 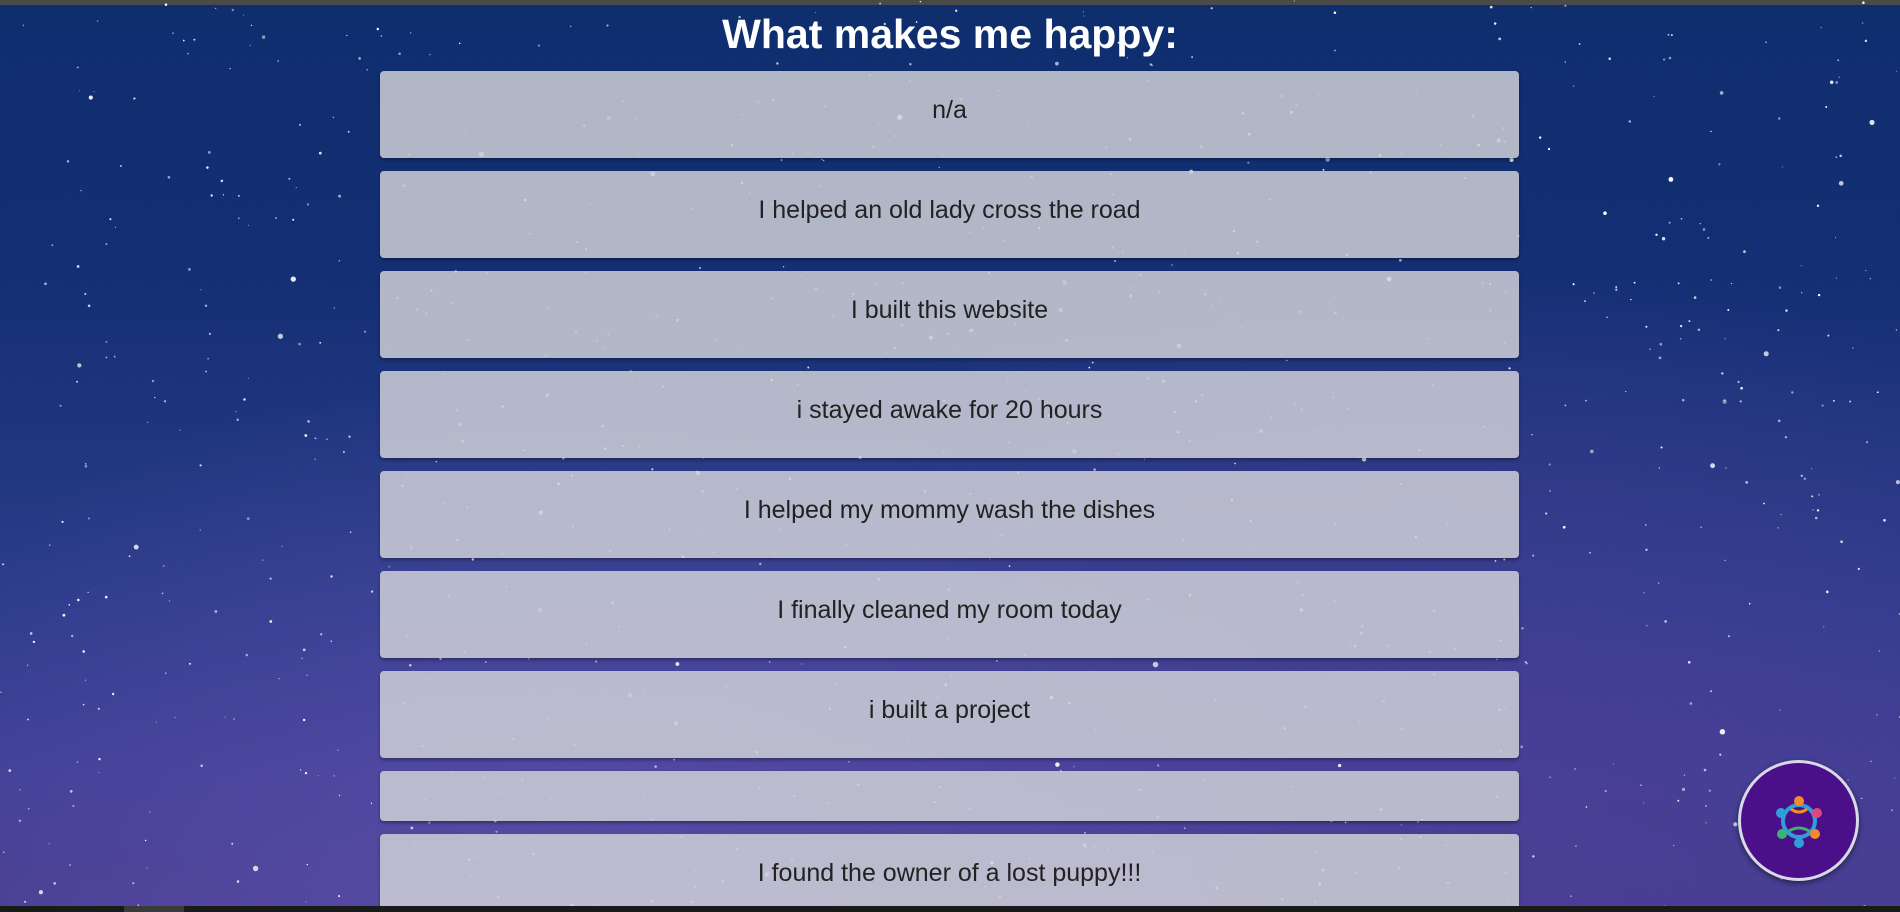 What do you see at coordinates (949, 796) in the screenshot?
I see `list-item-empty` at bounding box center [949, 796].